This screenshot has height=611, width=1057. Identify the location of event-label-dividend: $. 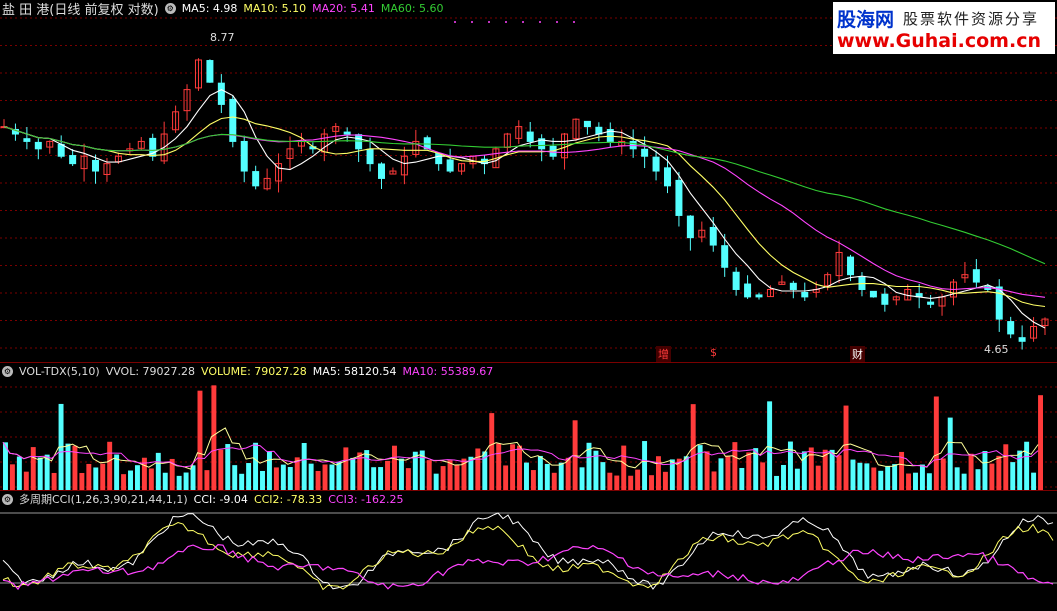
(713, 352).